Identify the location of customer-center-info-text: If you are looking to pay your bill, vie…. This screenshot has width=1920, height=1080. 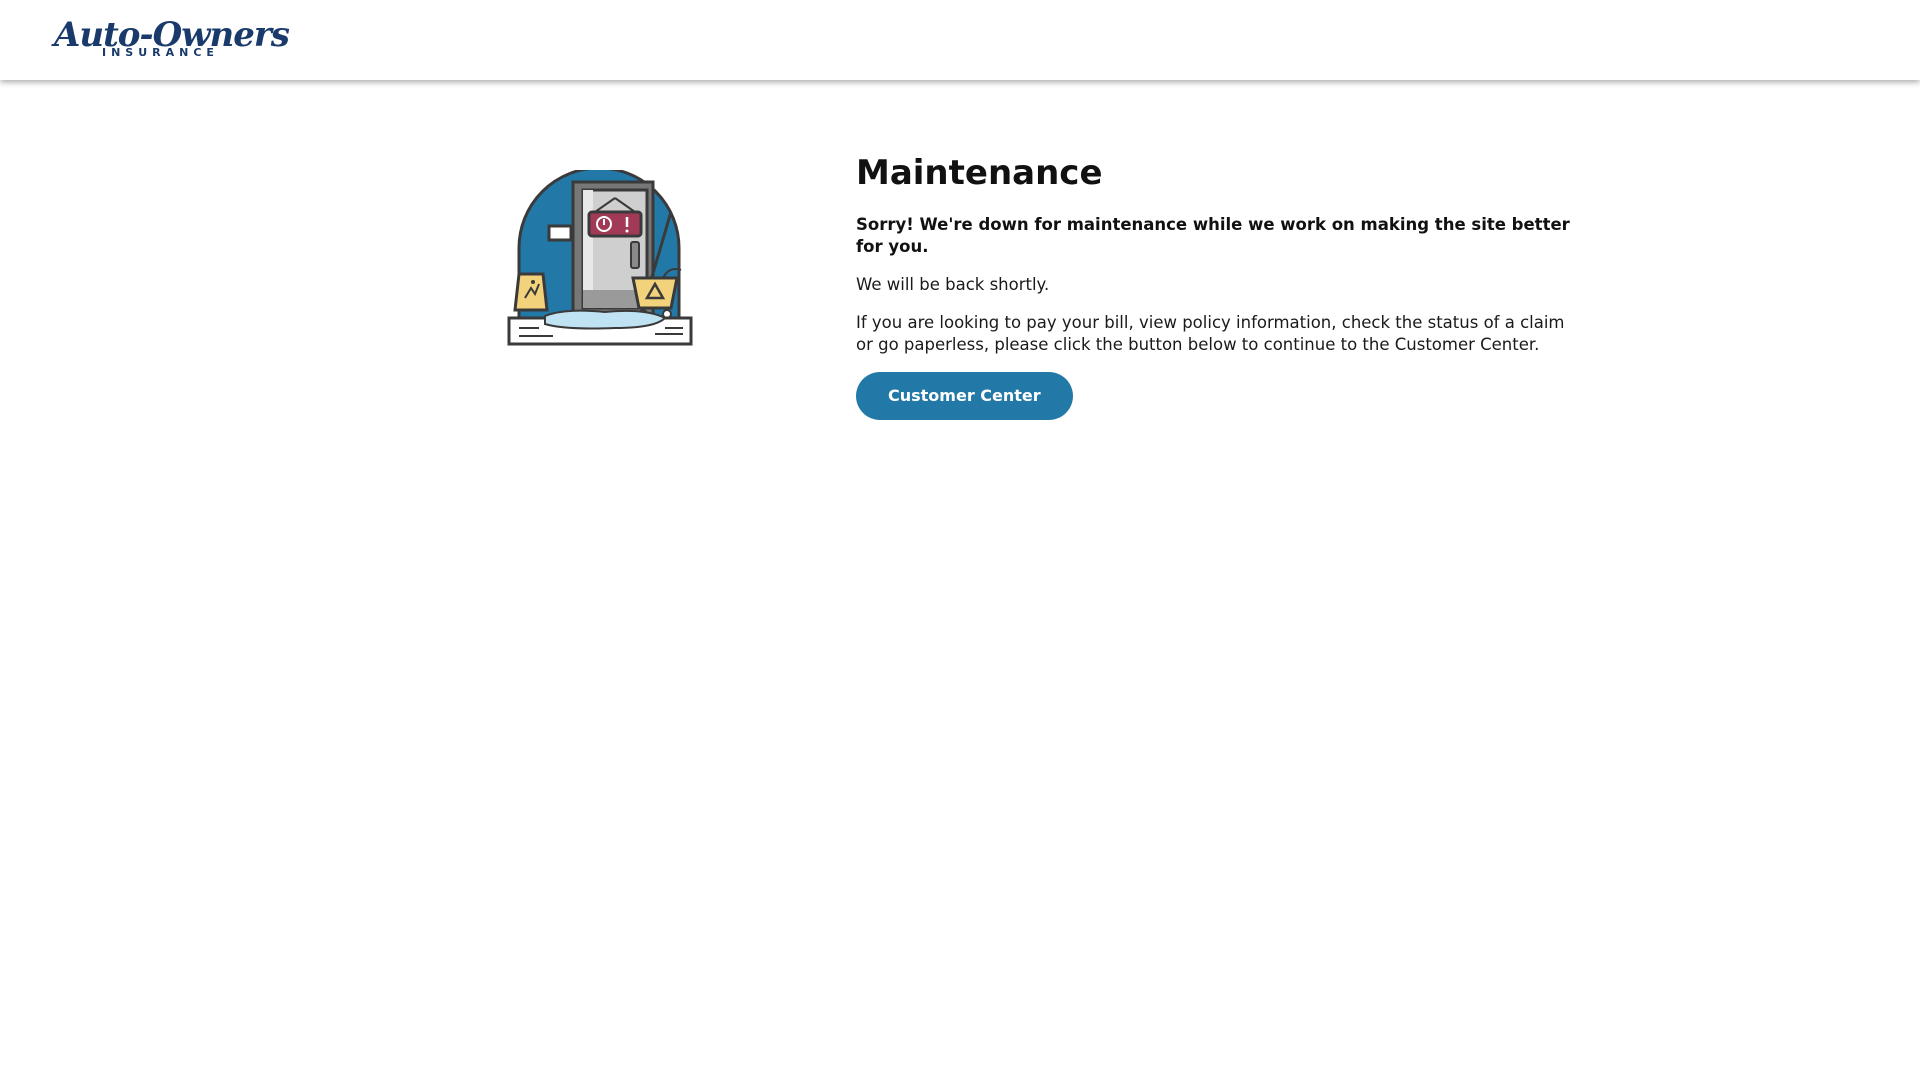
(1210, 333).